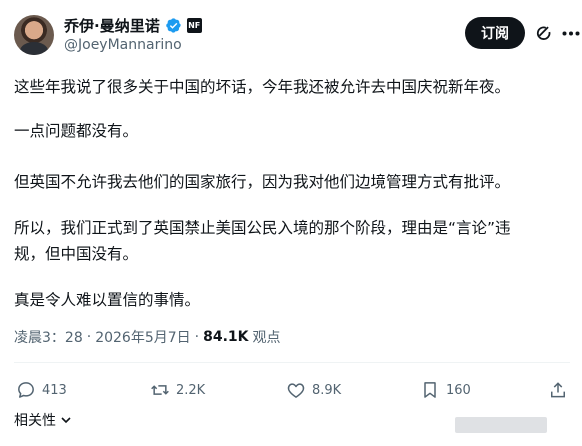 This screenshot has height=446, width=582. I want to click on sort-label: 相关性, so click(35, 421).